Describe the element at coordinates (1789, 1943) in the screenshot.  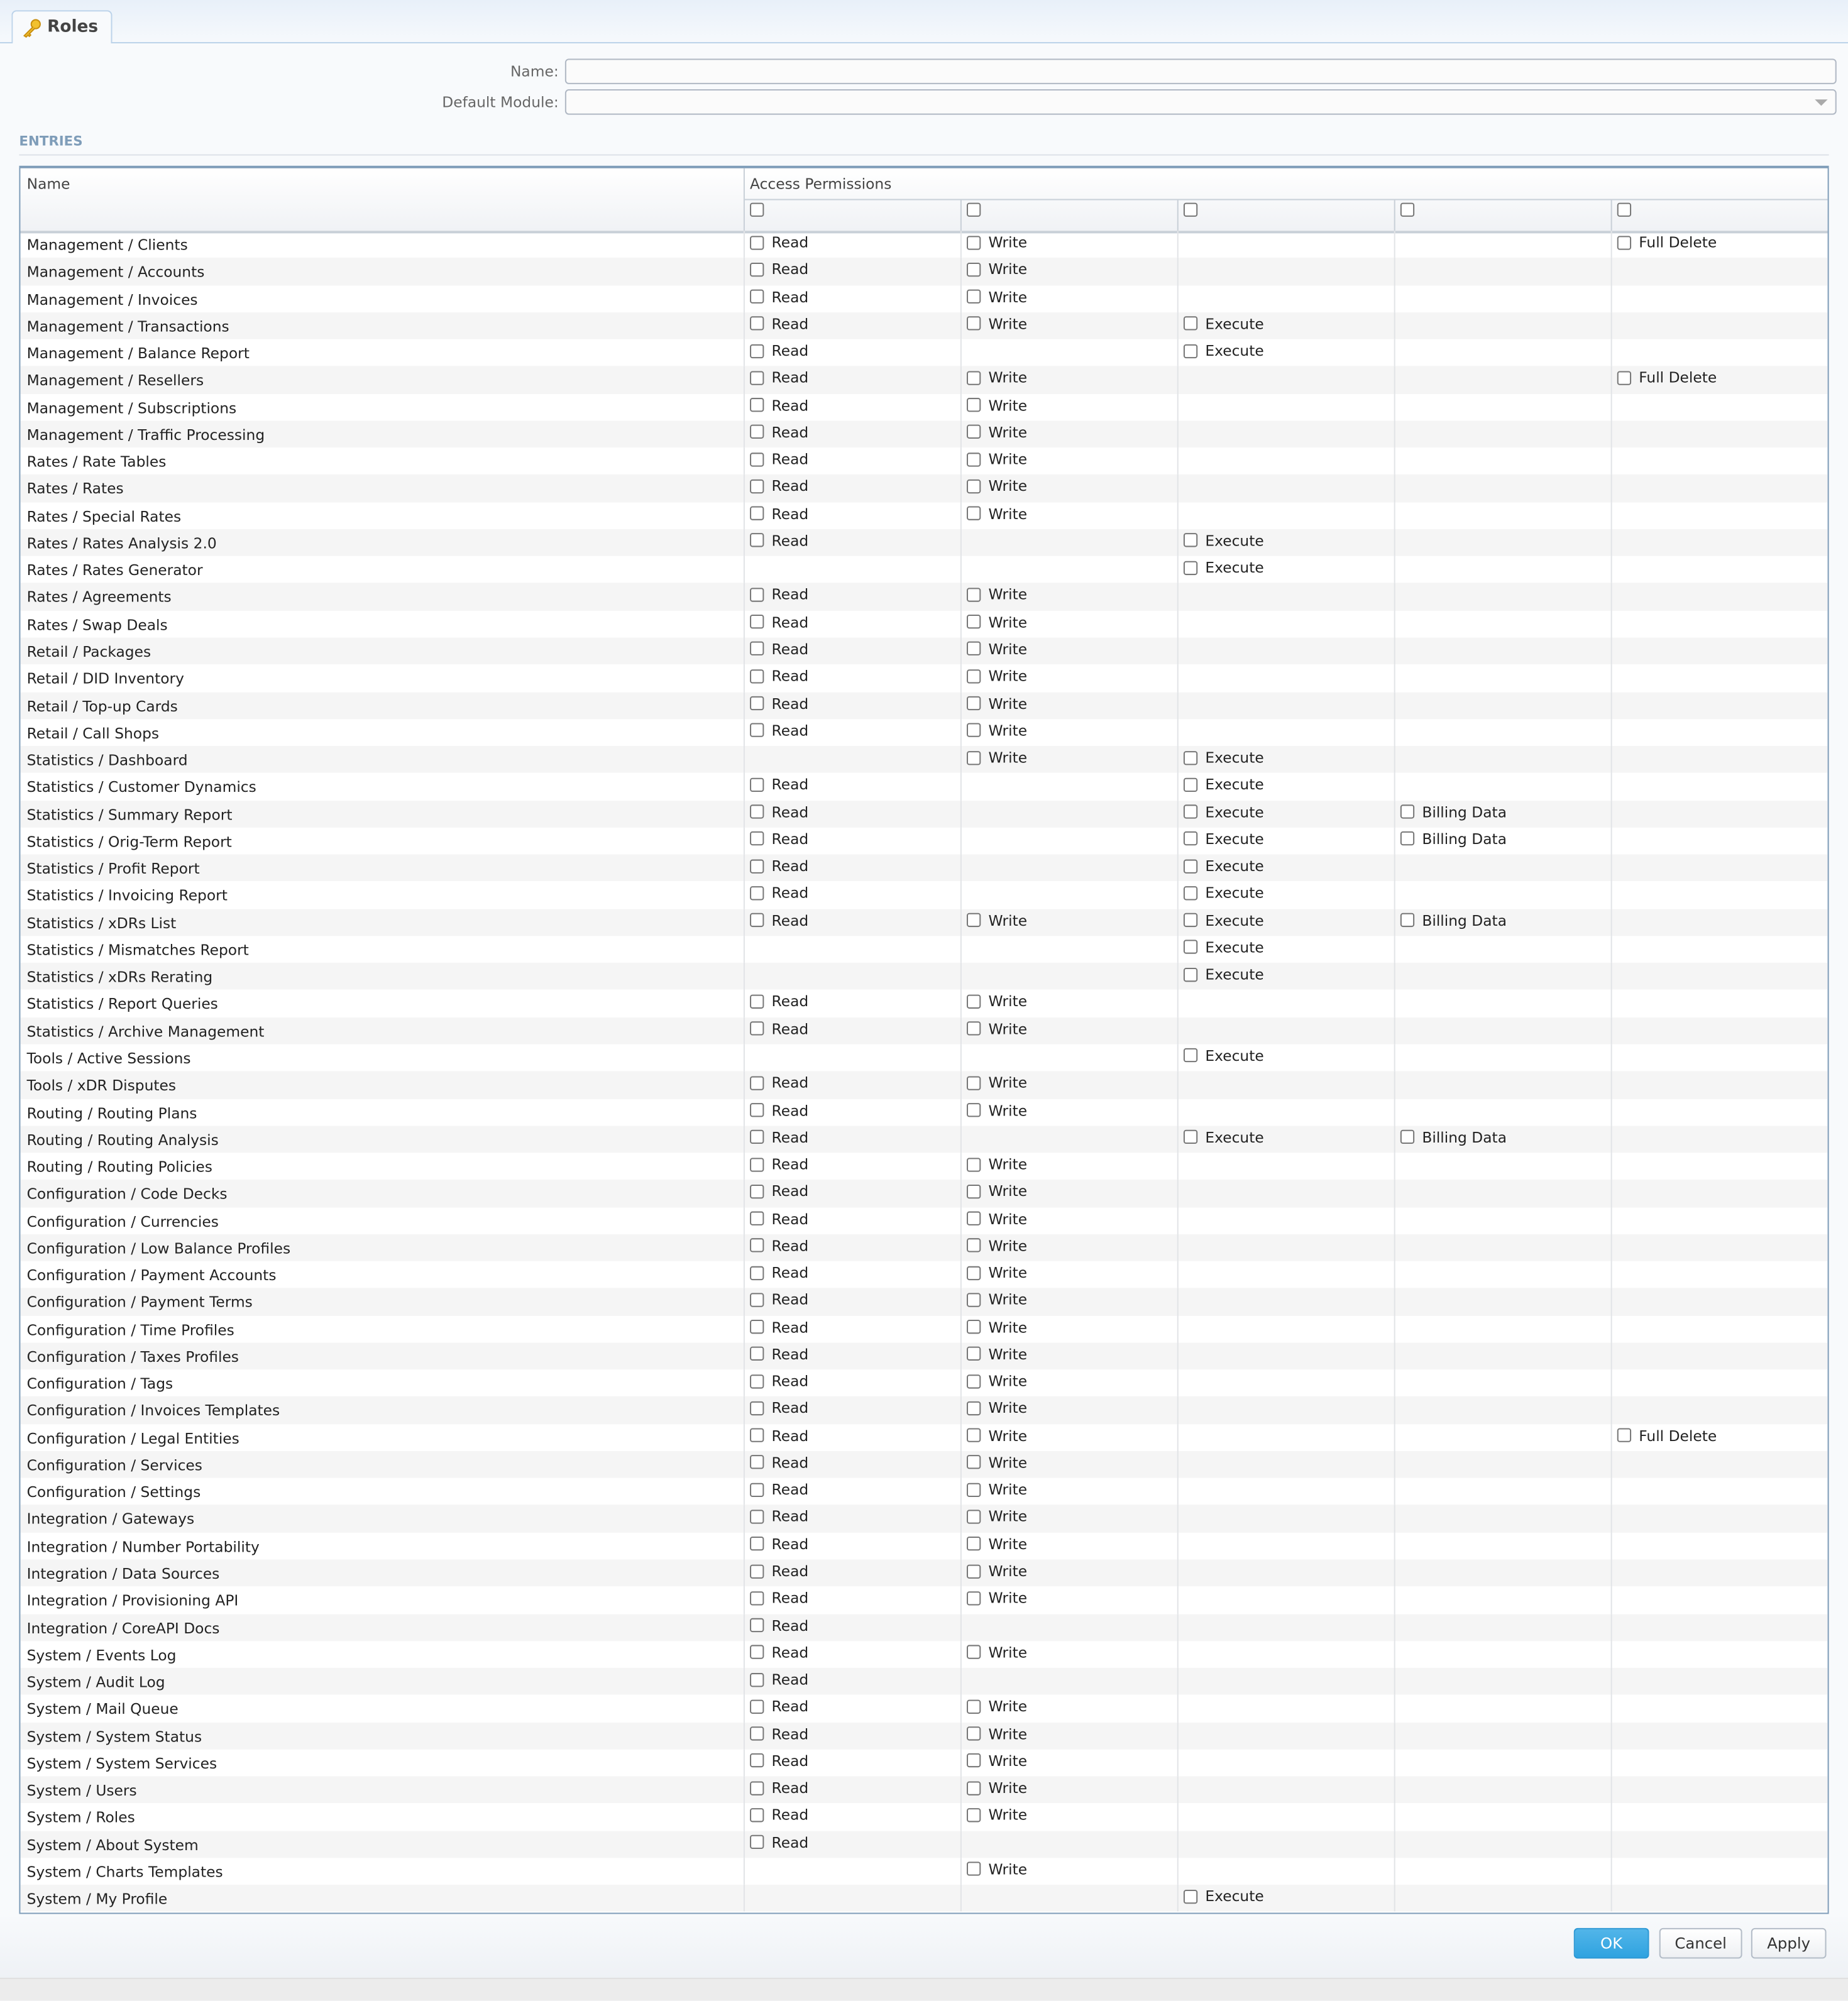
I see `apply-button: Apply` at that location.